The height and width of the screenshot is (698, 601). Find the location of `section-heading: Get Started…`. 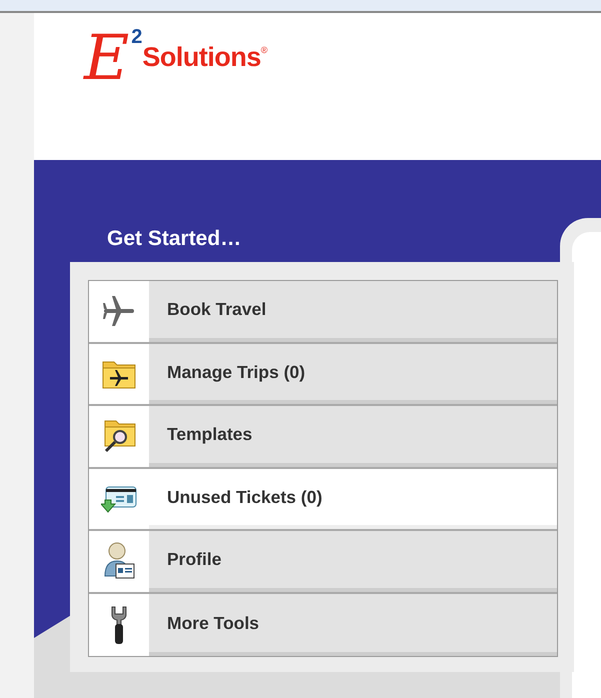

section-heading: Get Started… is located at coordinates (174, 239).